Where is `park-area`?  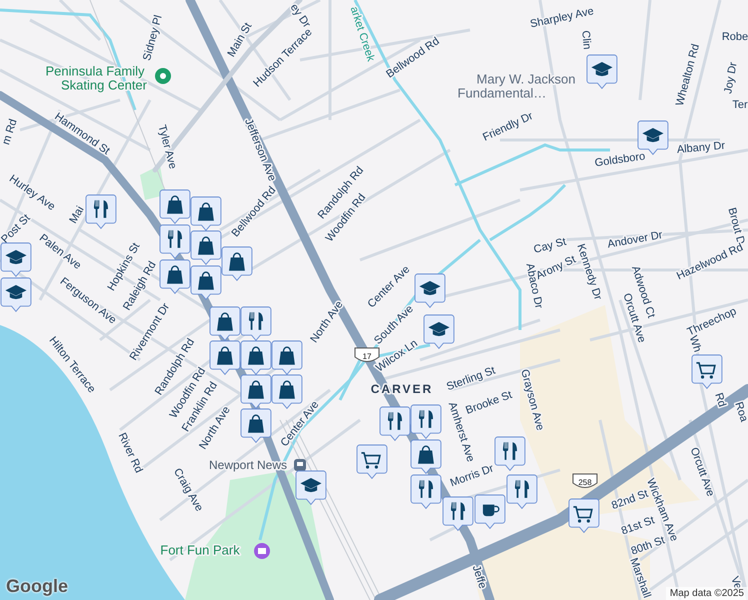 park-area is located at coordinates (152, 182).